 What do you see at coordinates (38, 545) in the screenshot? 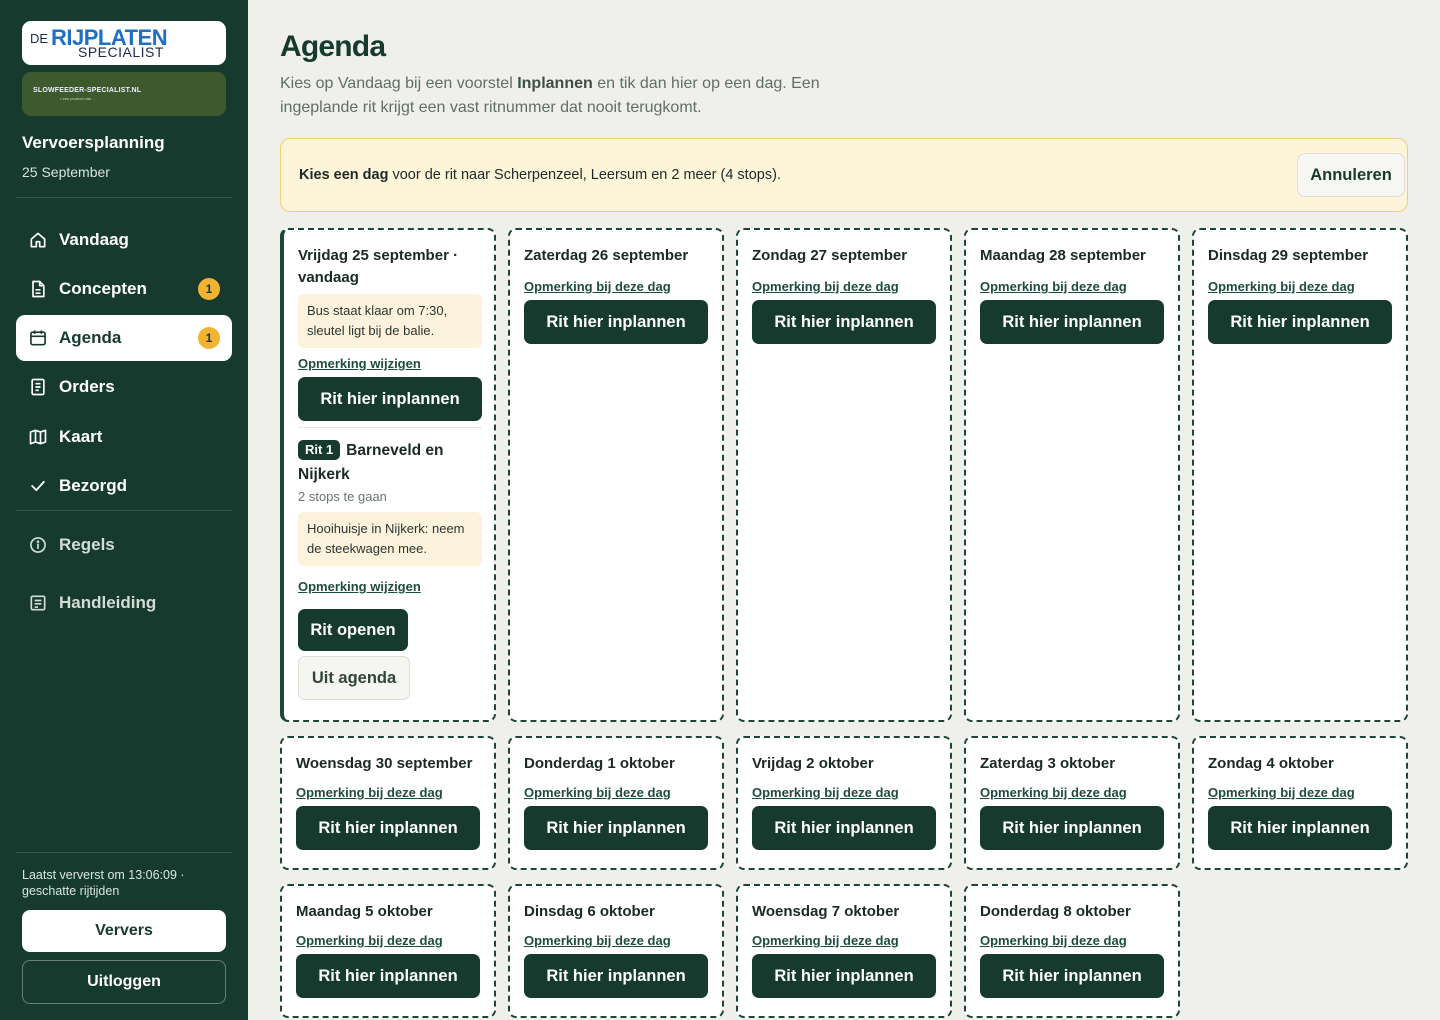
I see `info-icon` at bounding box center [38, 545].